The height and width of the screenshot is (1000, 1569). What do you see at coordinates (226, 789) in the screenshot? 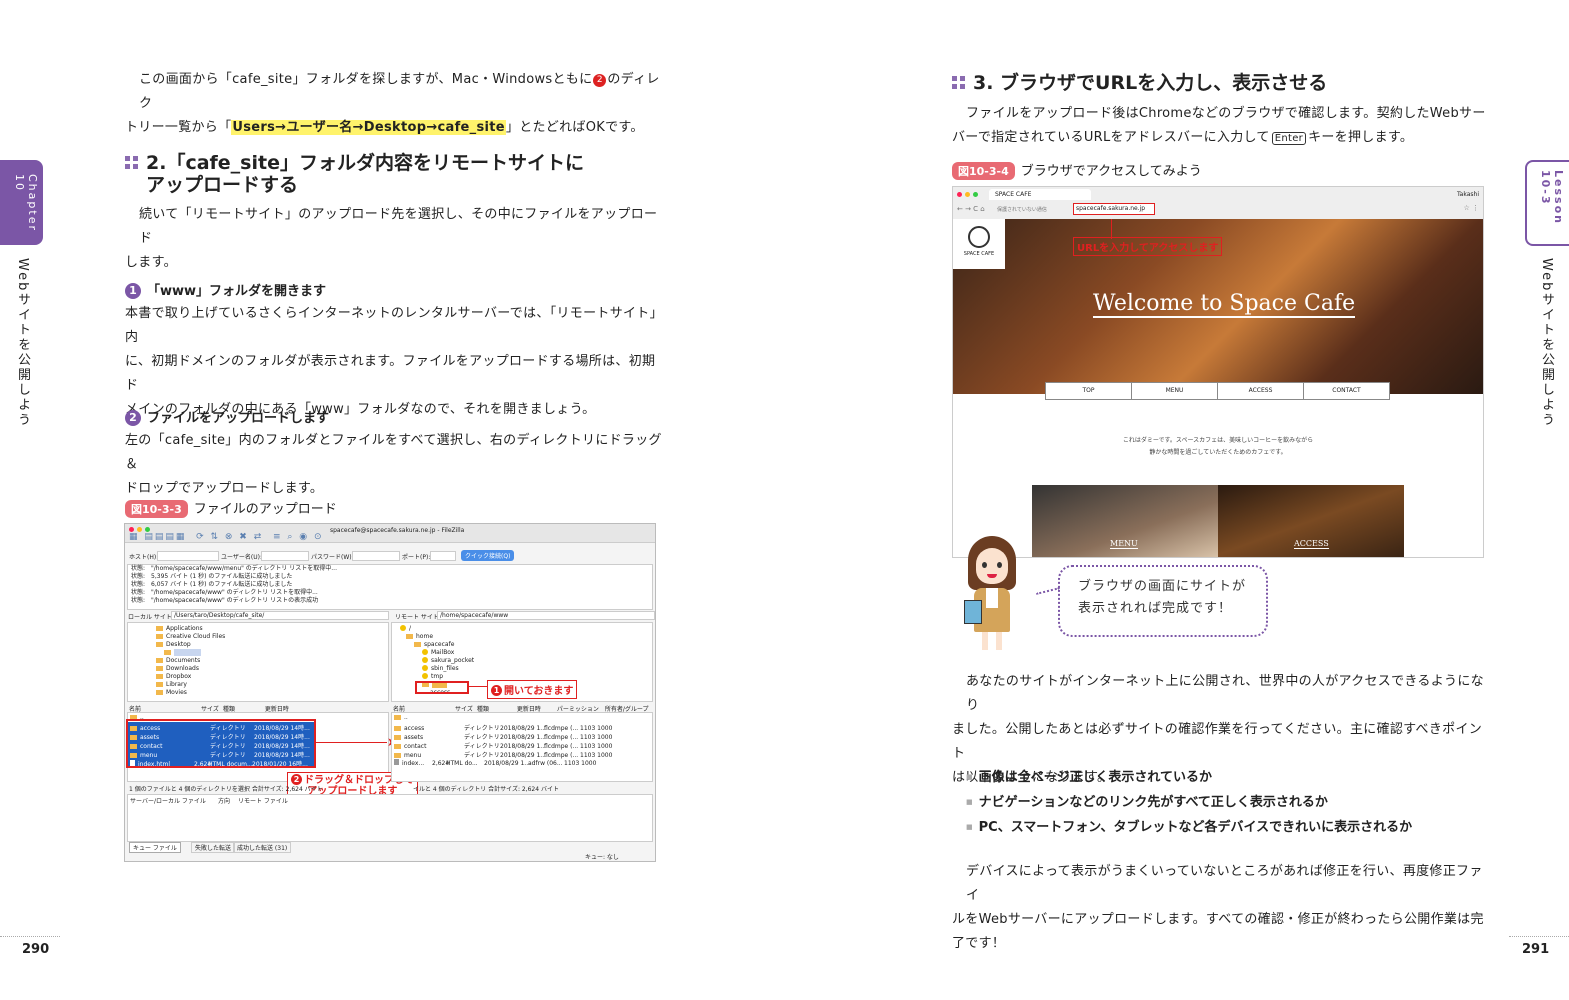
I see `local-status: 1 個のファイルと 4 個のディレクトリを選択 合計サイズ: 2,624 バイト` at bounding box center [226, 789].